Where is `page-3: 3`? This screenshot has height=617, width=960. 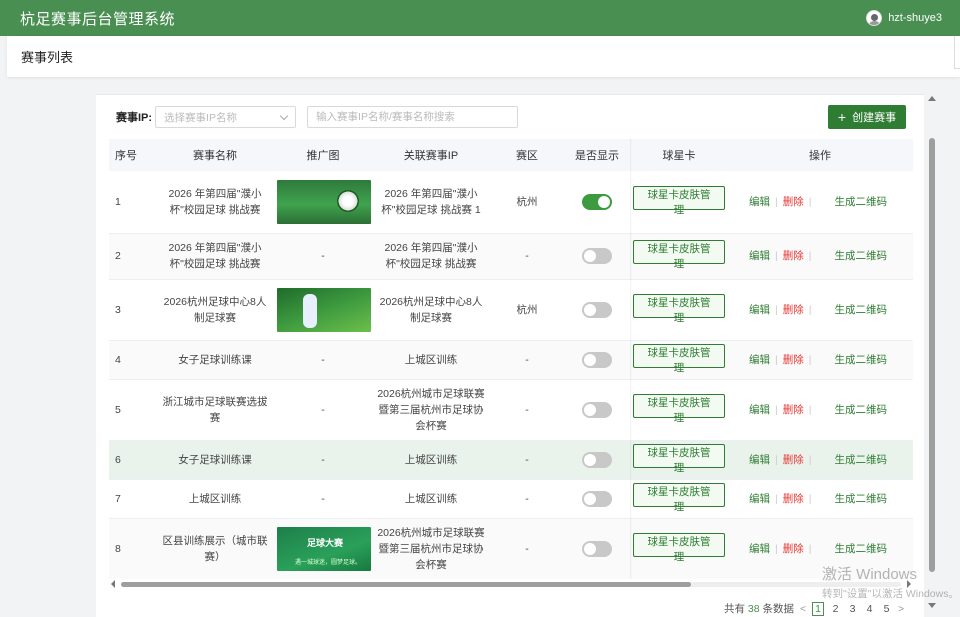
page-3: 3 is located at coordinates (852, 609).